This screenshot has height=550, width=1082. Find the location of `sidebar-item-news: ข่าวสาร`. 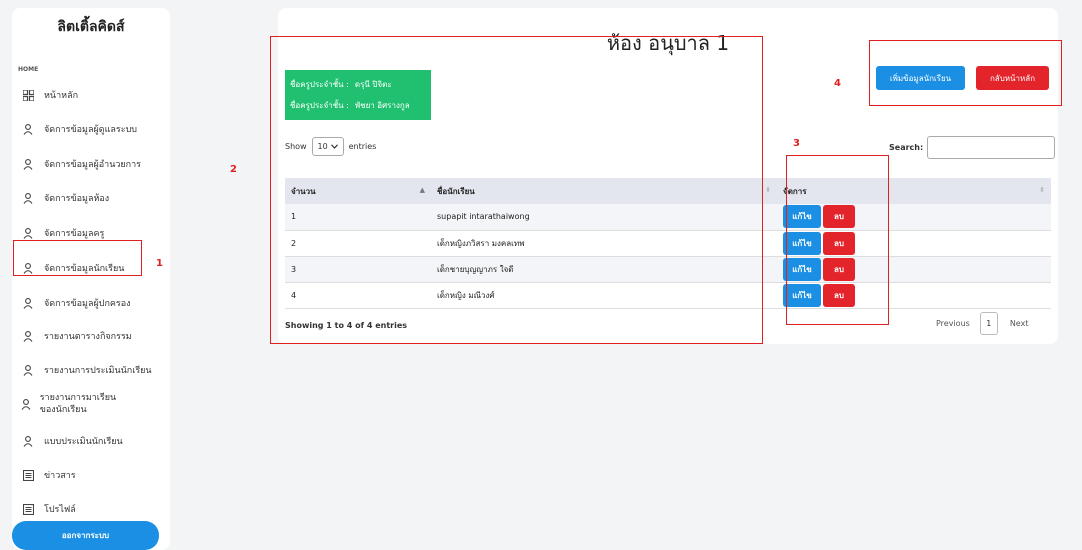

sidebar-item-news: ข่าวสาร is located at coordinates (92, 475).